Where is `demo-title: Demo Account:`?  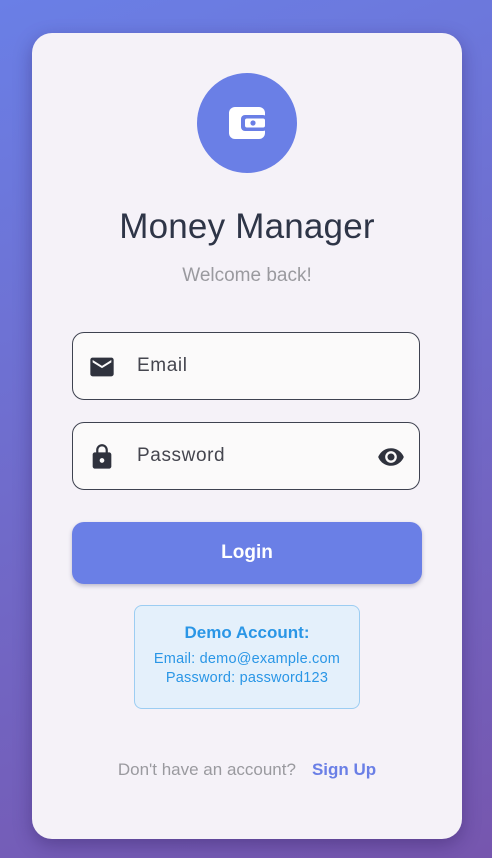 demo-title: Demo Account: is located at coordinates (247, 632).